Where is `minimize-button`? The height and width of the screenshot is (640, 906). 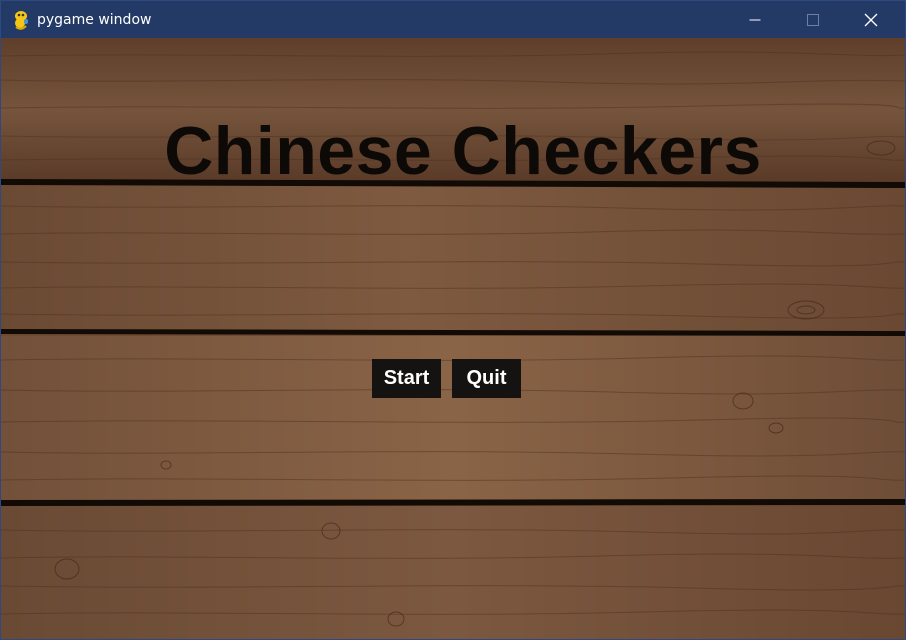 minimize-button is located at coordinates (755, 19).